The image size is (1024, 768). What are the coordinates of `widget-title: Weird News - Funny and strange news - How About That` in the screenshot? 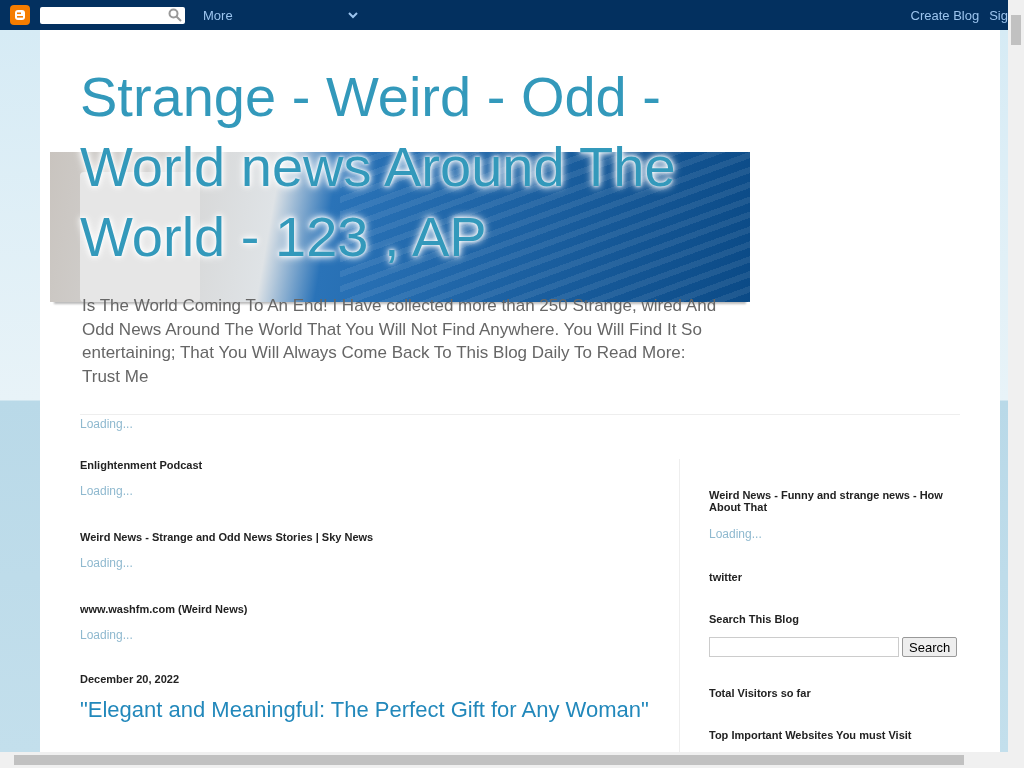 It's located at (826, 501).